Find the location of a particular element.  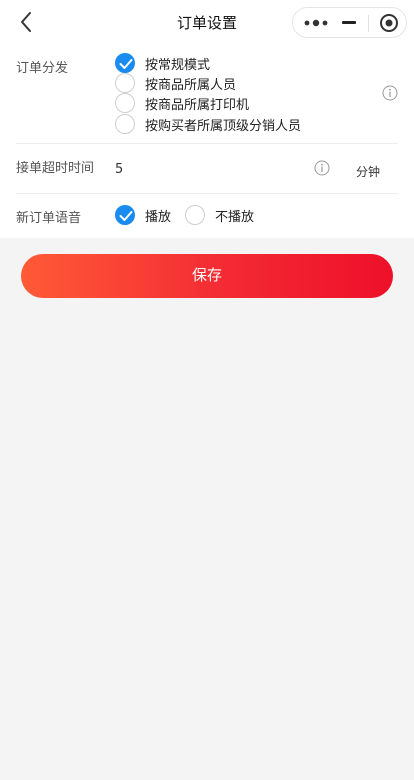

minimize-icon is located at coordinates (349, 22).